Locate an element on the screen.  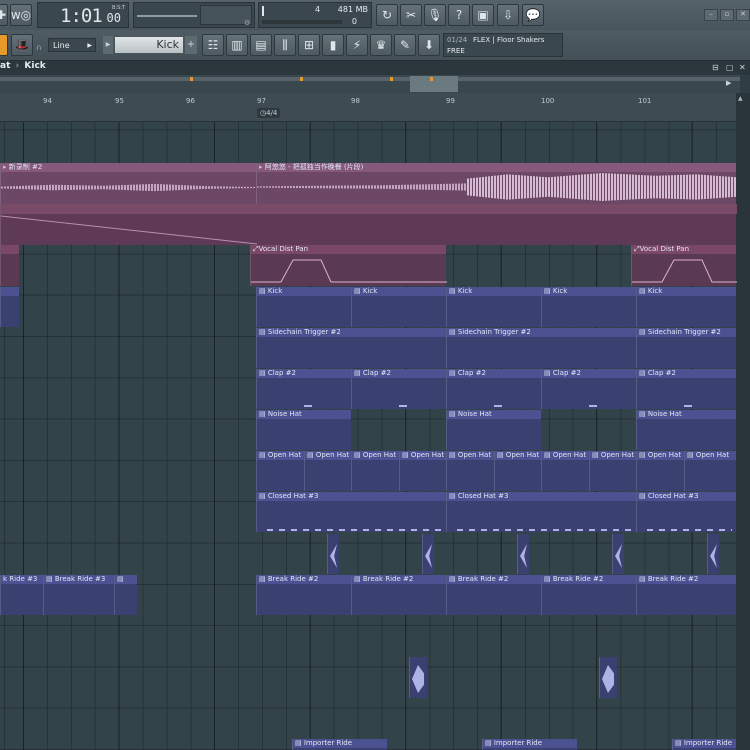
pattern-prev-icon: ▶ is located at coordinates (108, 45).